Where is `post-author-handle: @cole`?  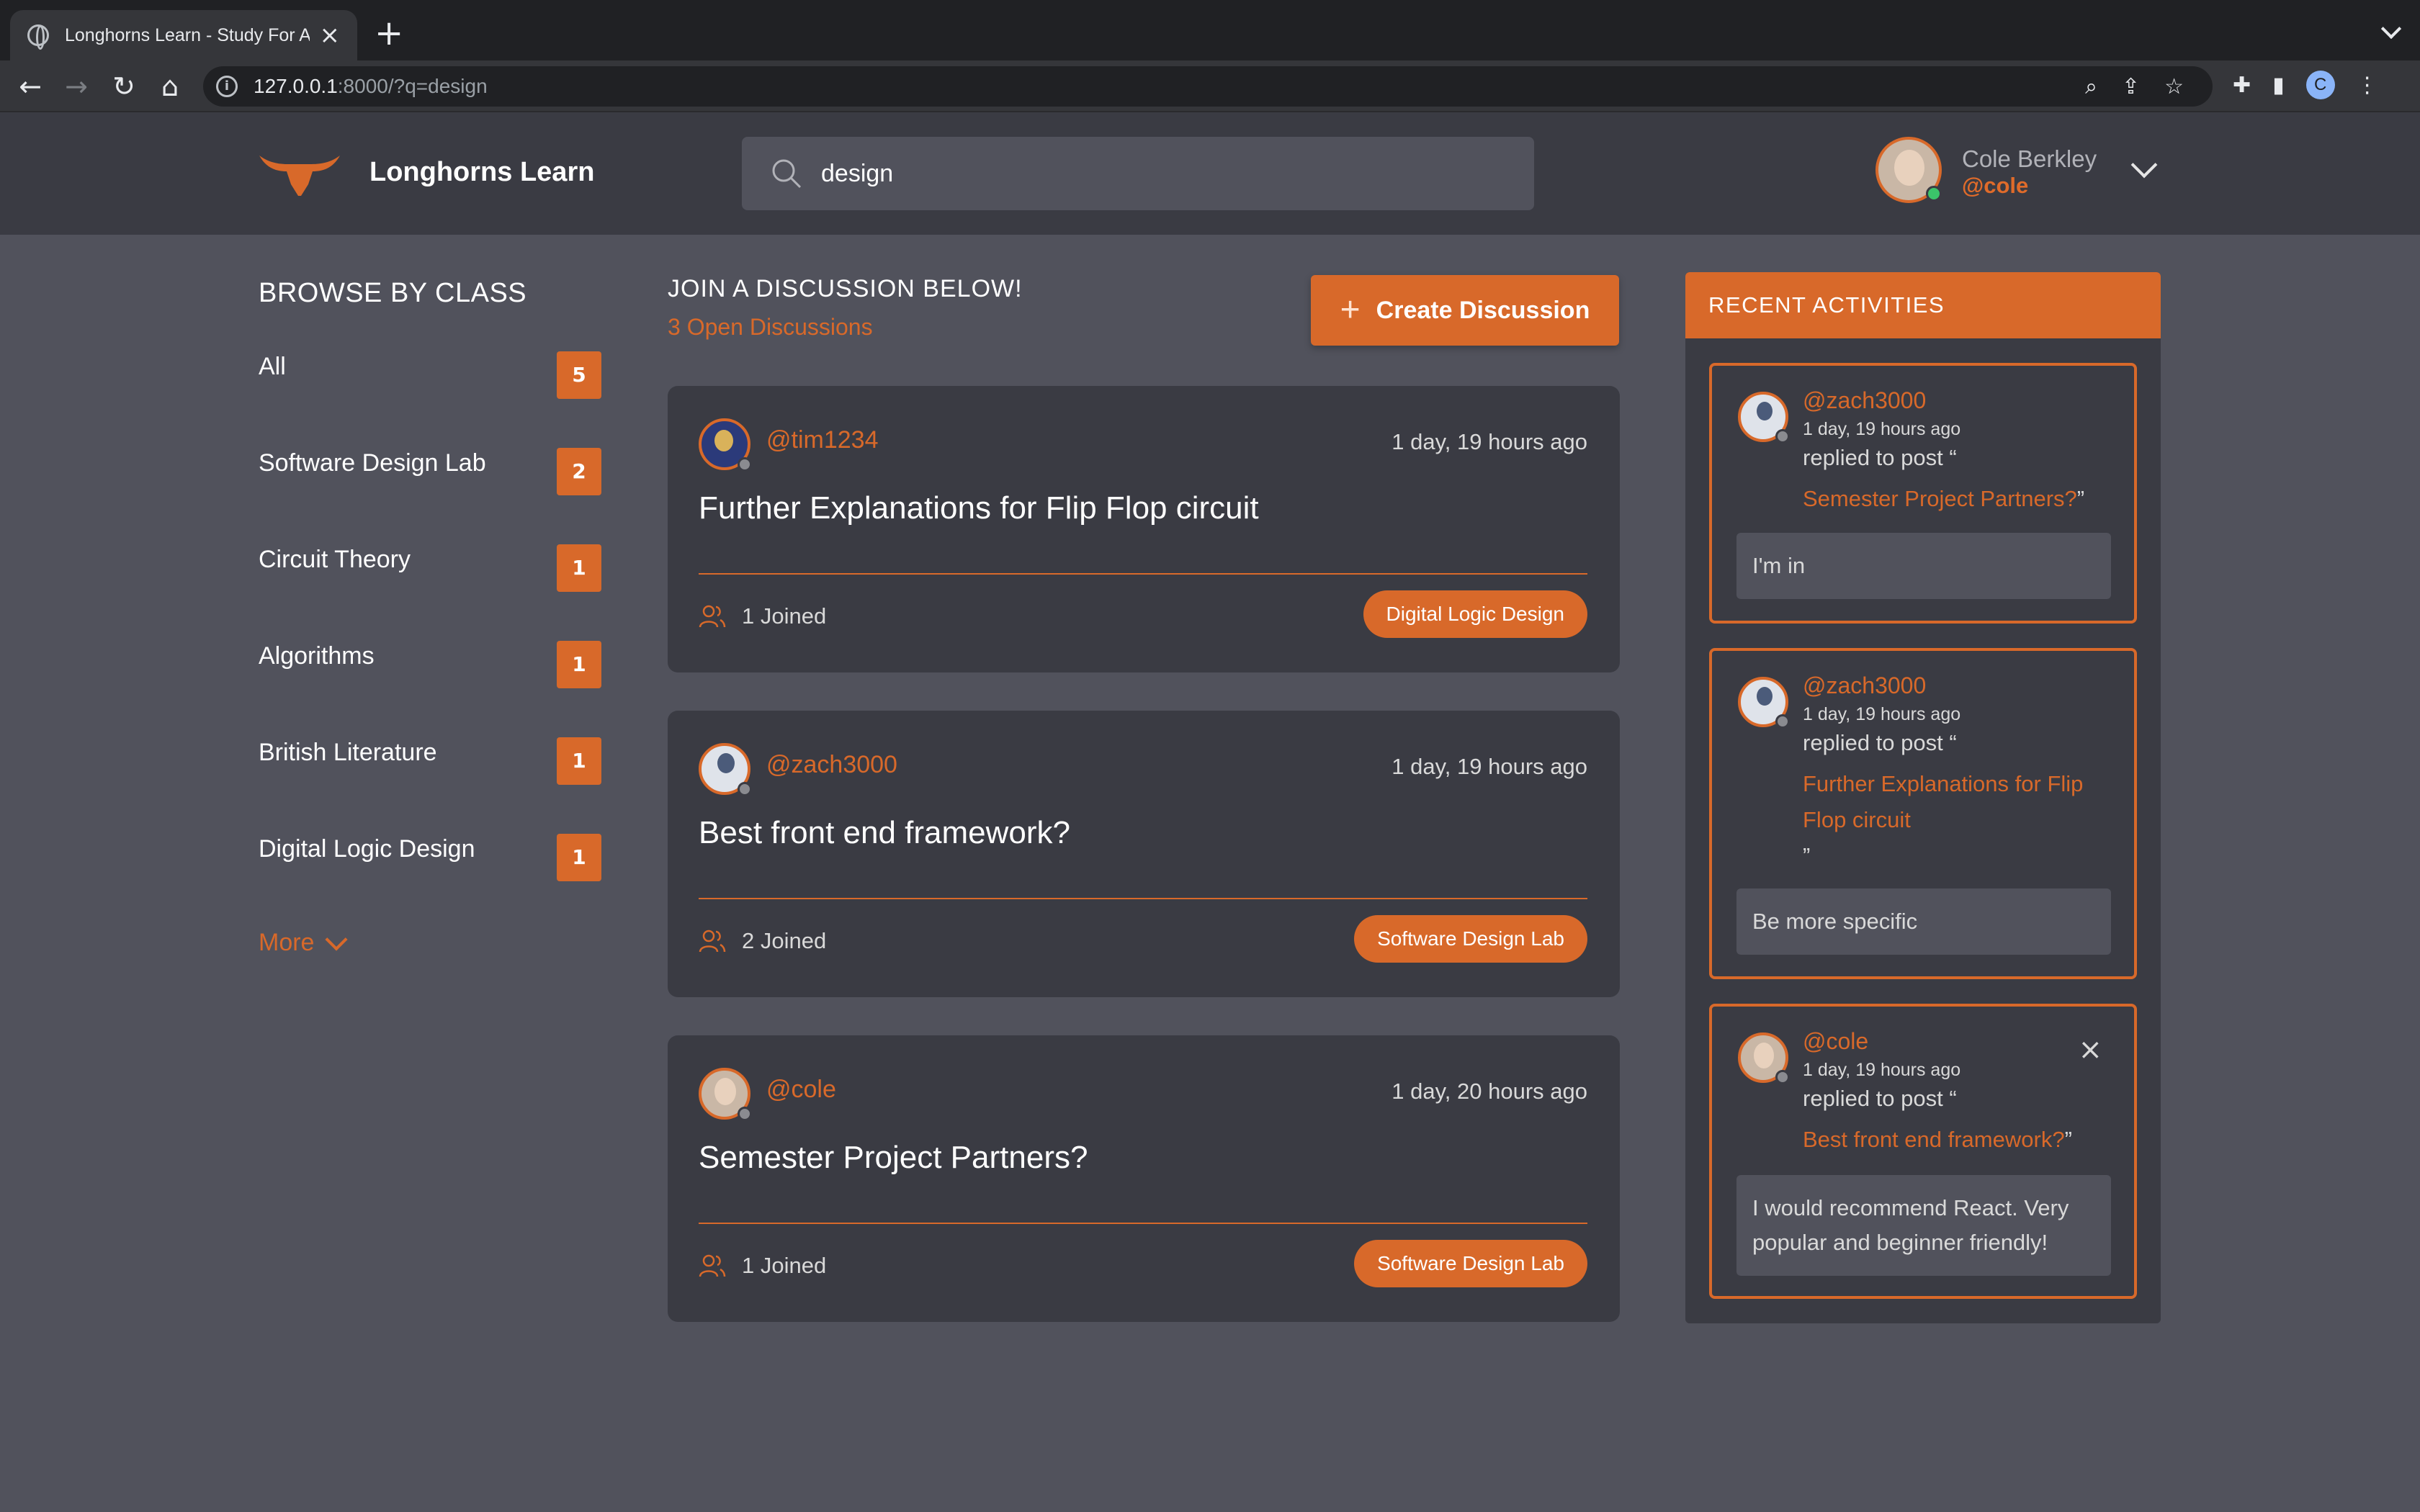
post-author-handle: @cole is located at coordinates (801, 1090).